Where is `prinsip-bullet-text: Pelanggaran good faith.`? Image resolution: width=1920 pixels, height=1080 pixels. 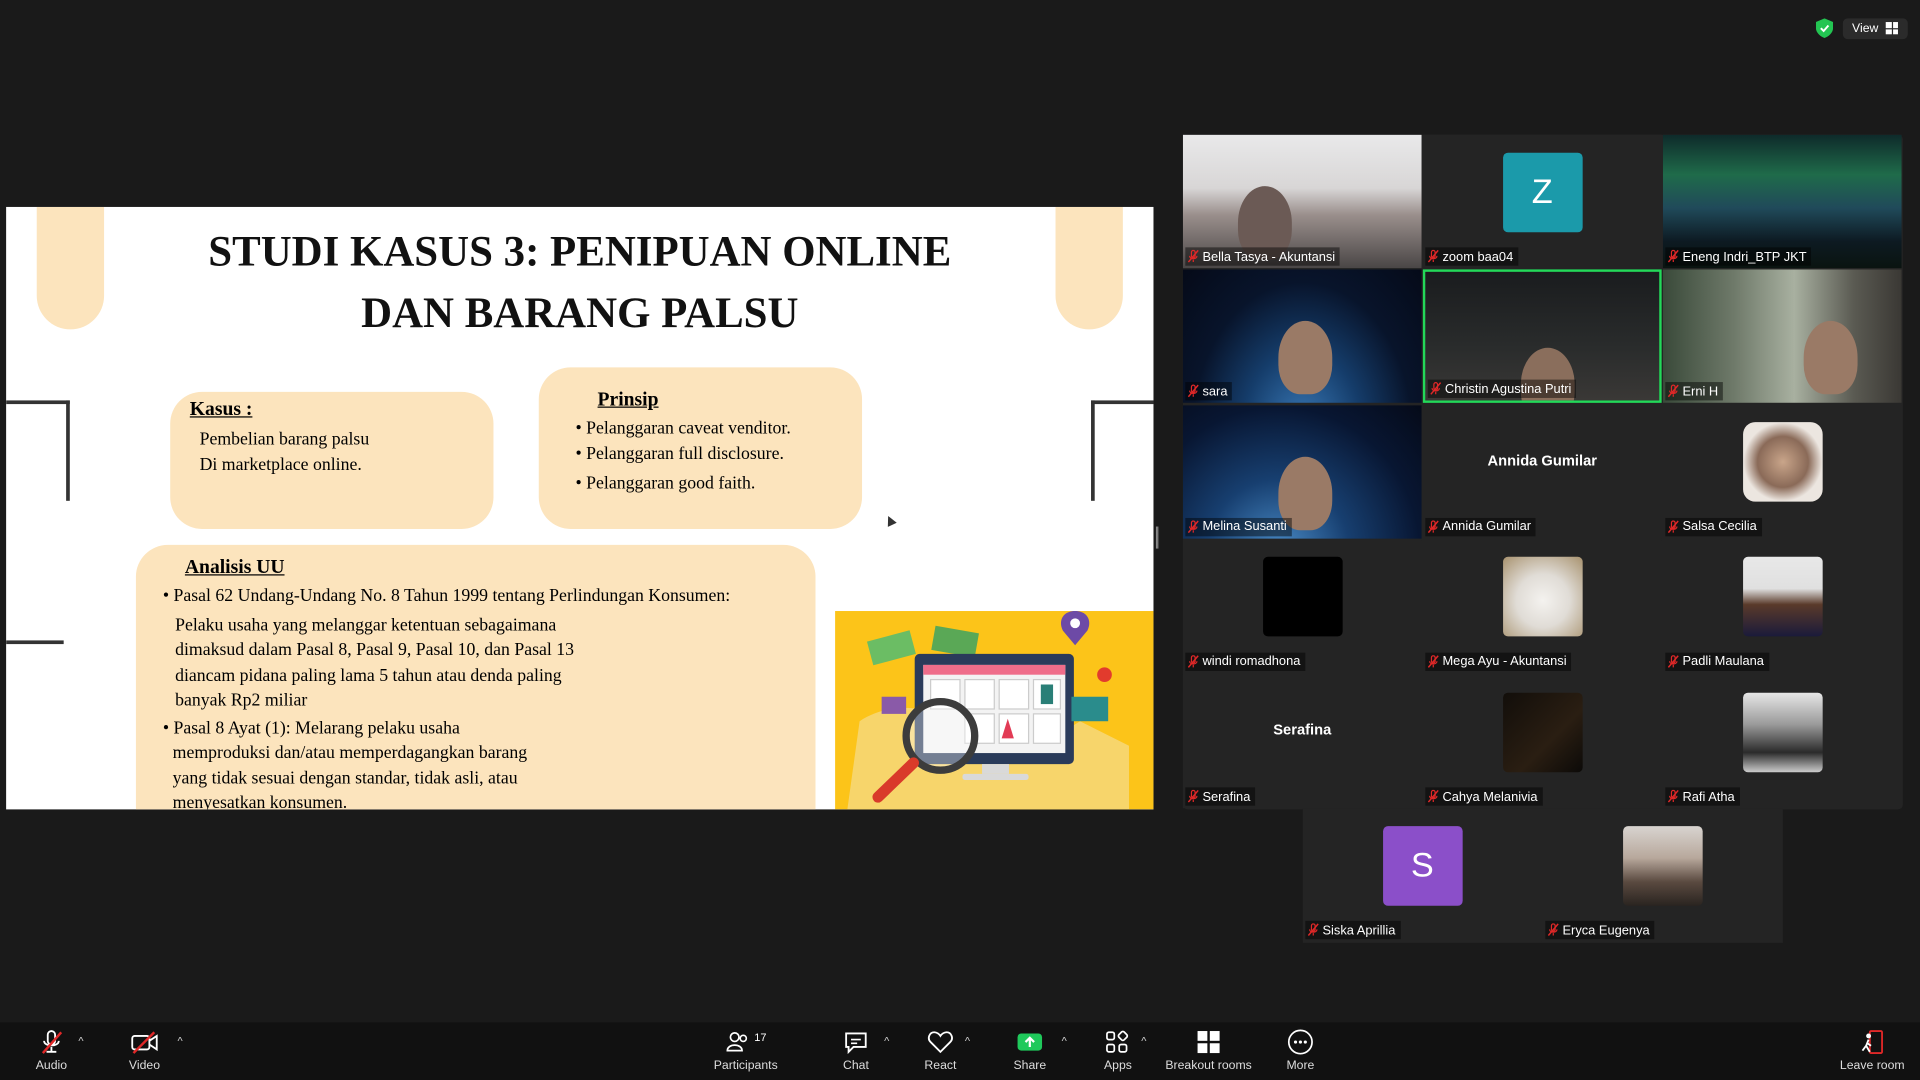 prinsip-bullet-text: Pelanggaran good faith. is located at coordinates (671, 483).